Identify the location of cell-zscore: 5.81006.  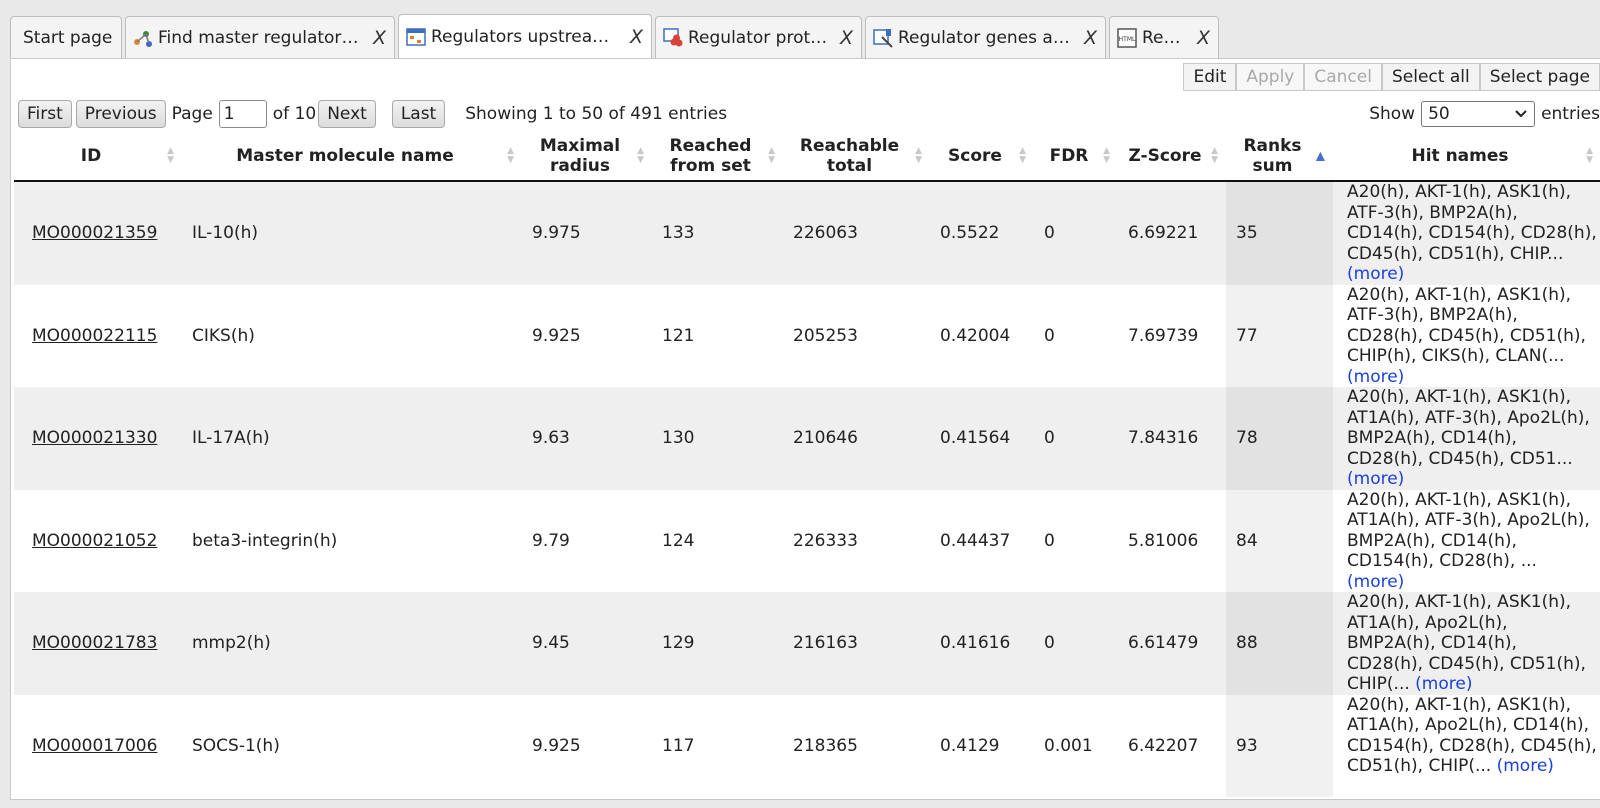
(1172, 540).